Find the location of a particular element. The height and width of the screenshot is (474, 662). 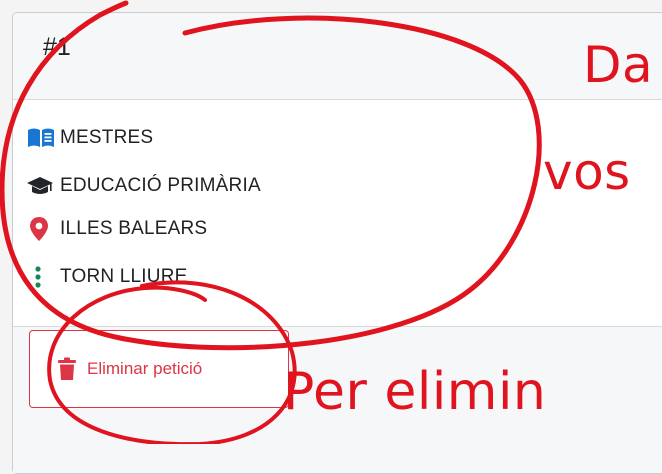

delete-button-label: Eliminar petició is located at coordinates (145, 368).